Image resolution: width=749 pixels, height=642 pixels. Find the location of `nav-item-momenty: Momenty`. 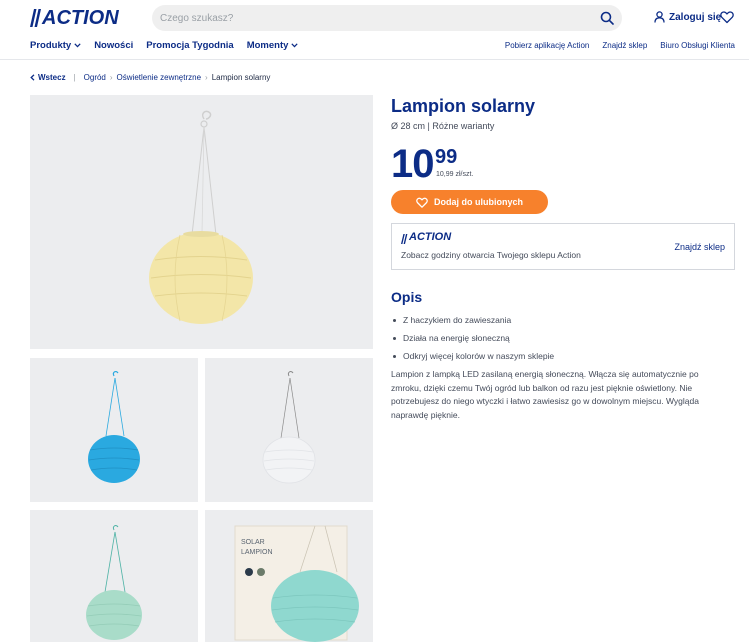

nav-item-momenty: Momenty is located at coordinates (273, 45).